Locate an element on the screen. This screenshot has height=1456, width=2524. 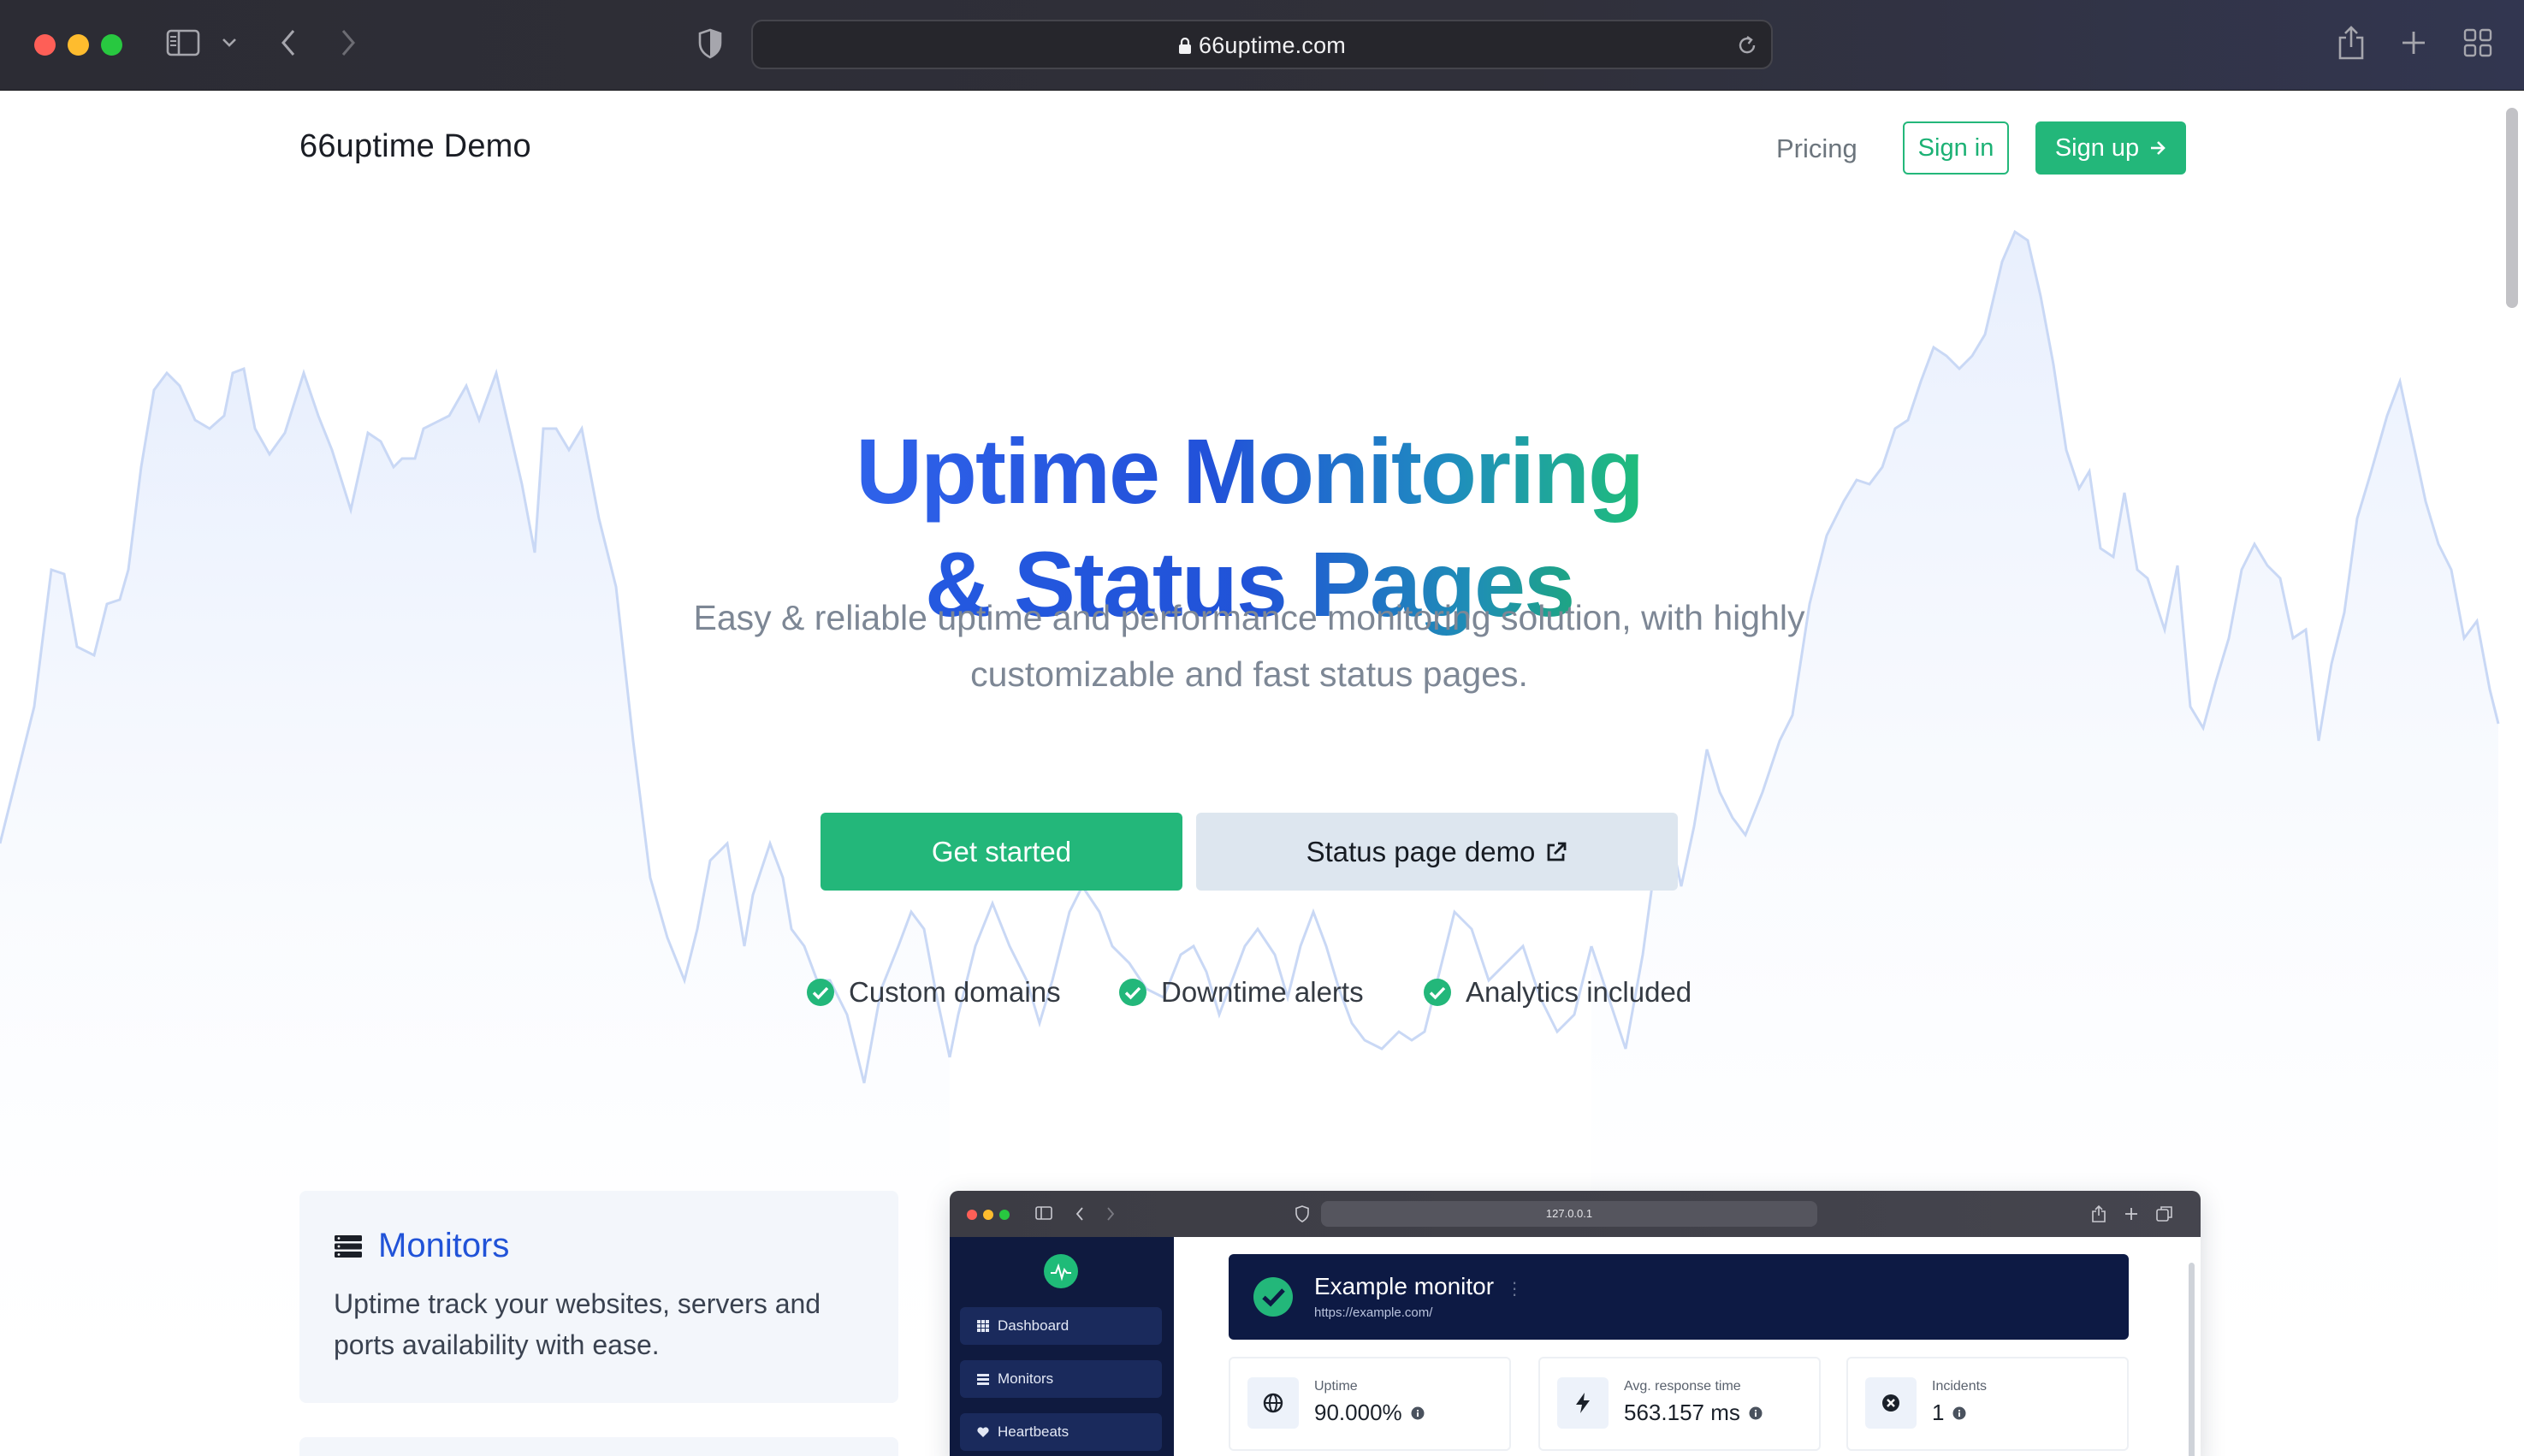
window-minimize-button is located at coordinates (78, 45).